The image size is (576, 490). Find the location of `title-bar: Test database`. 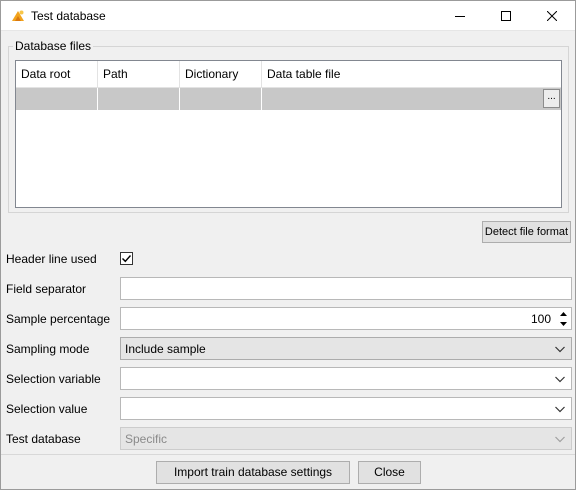

title-bar: Test database is located at coordinates (288, 16).